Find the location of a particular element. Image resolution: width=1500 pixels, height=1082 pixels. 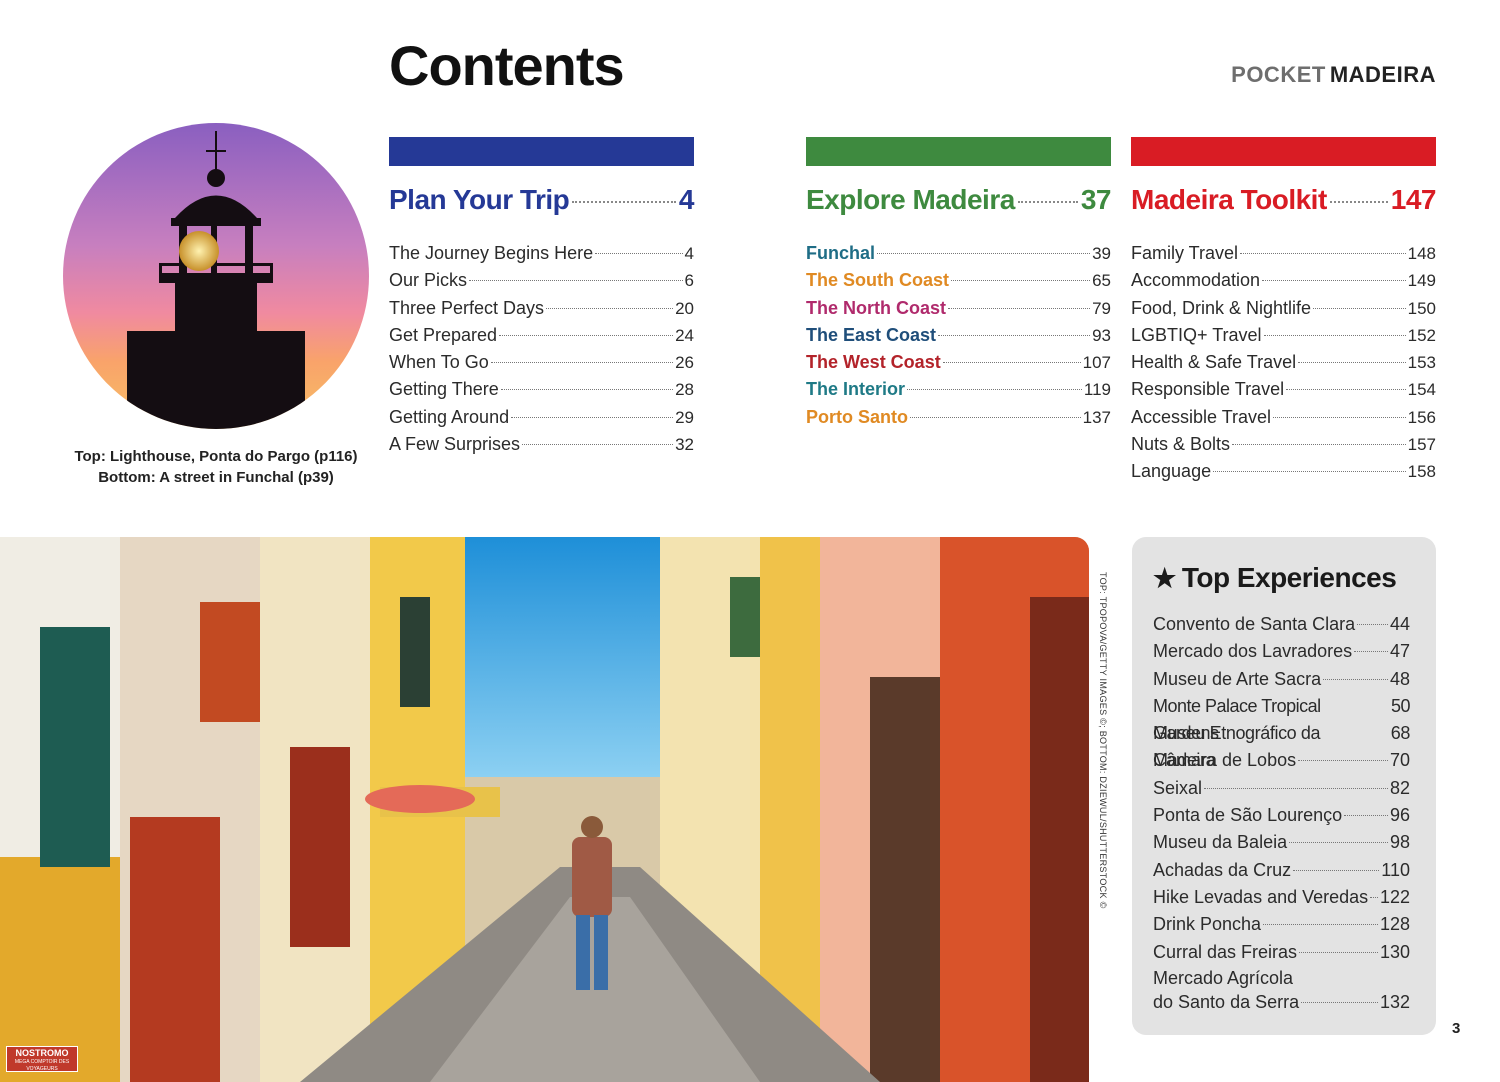

entry-label: Drink Poncha is located at coordinates (1207, 924).